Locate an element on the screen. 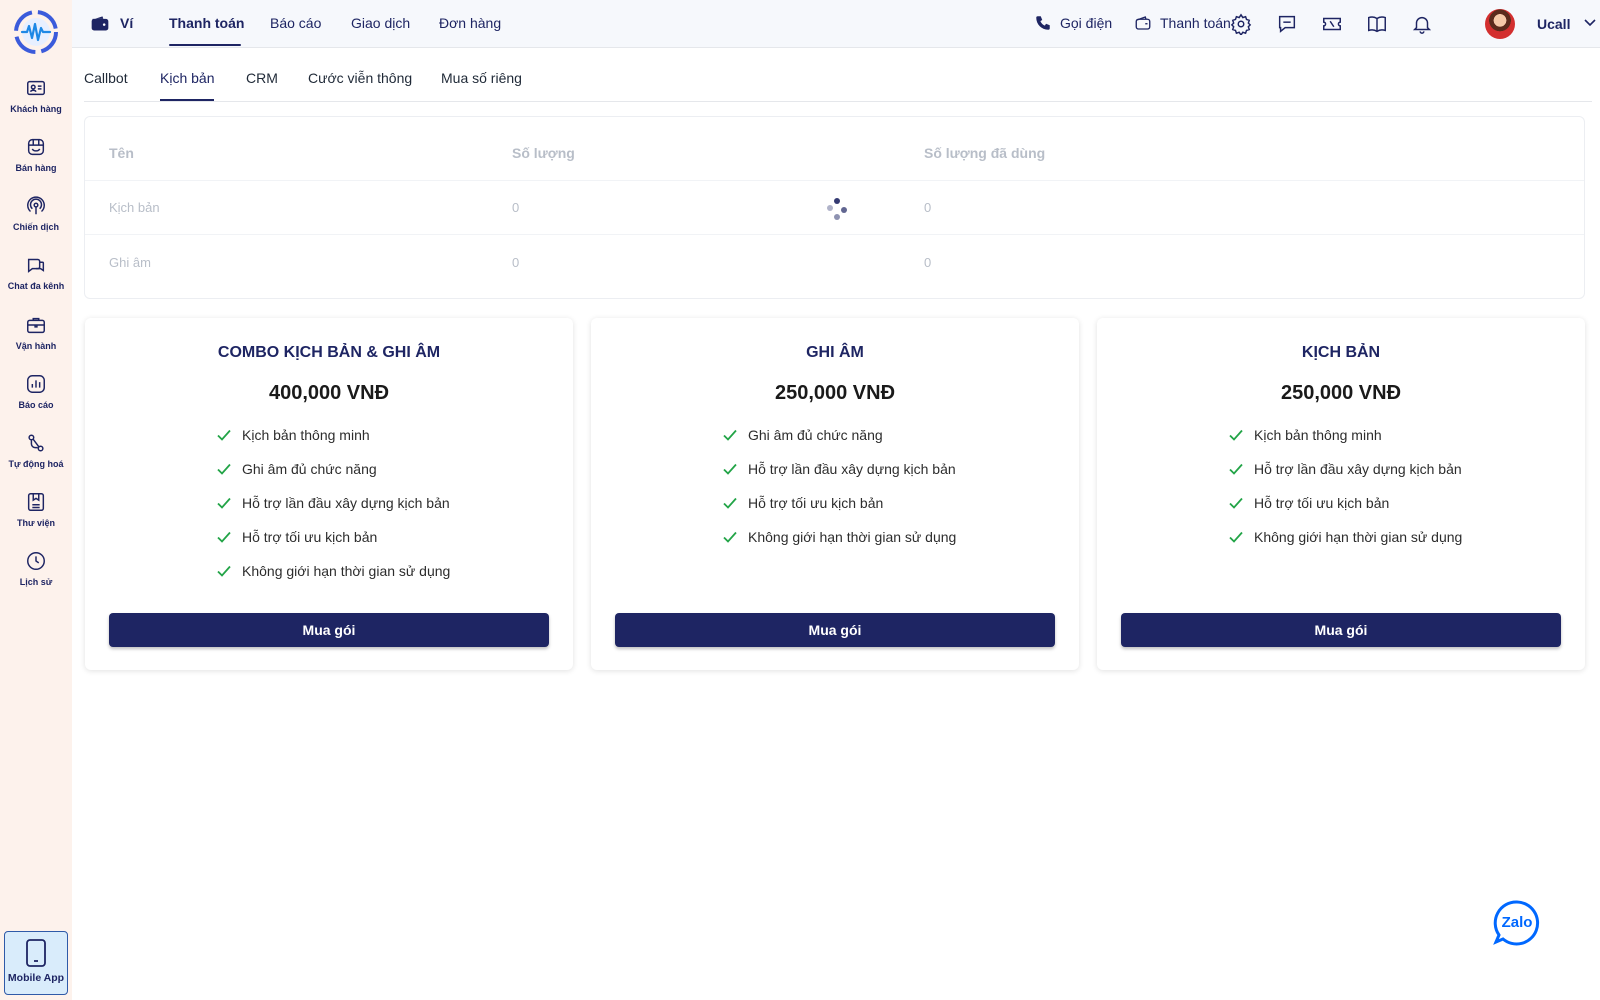  zalo-label: Zalo is located at coordinates (1517, 922).